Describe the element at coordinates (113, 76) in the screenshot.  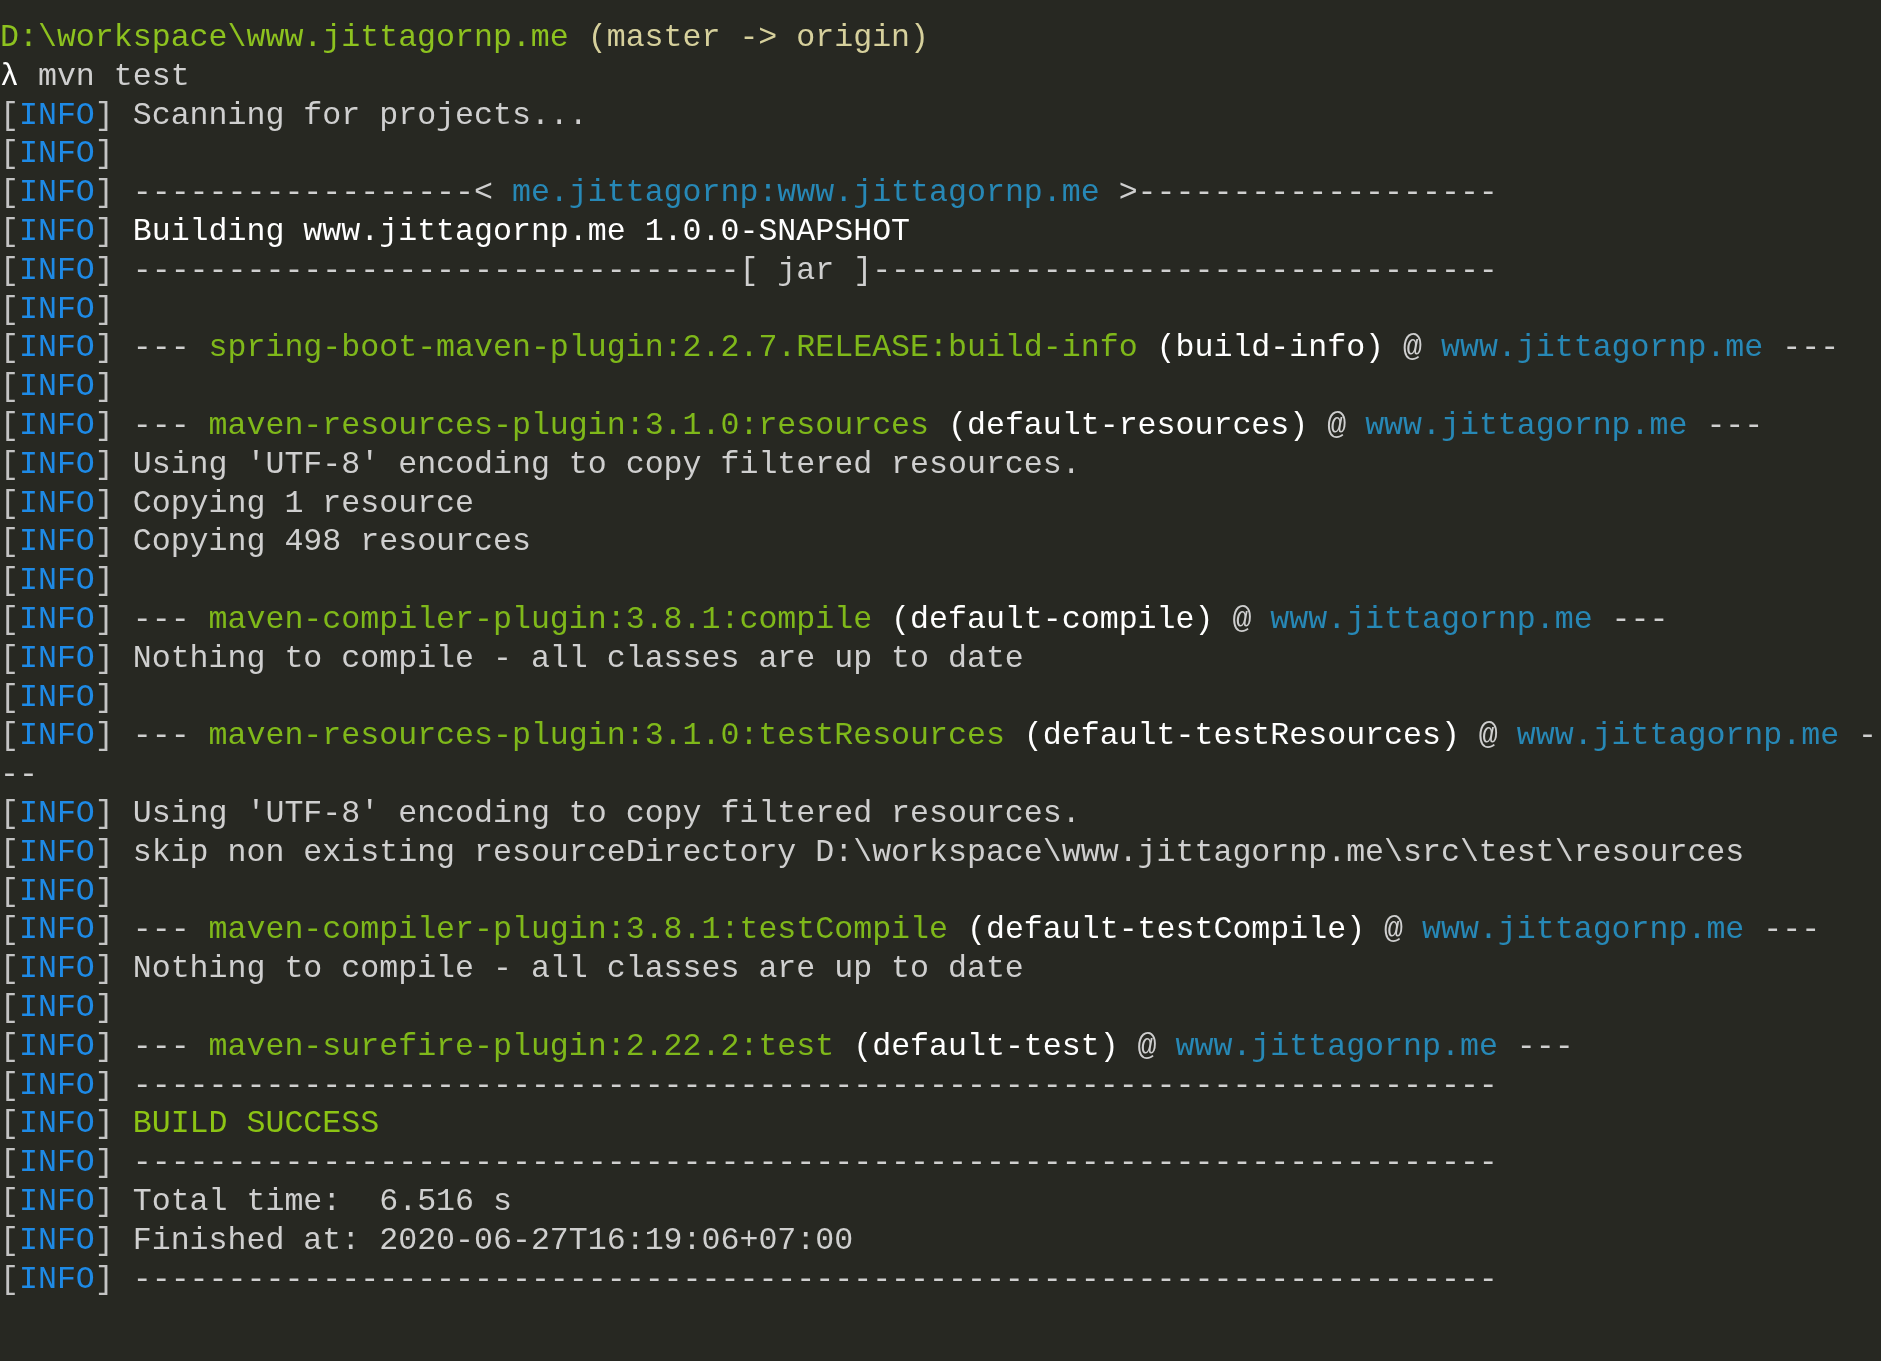
I see `command-text: mvn test` at that location.